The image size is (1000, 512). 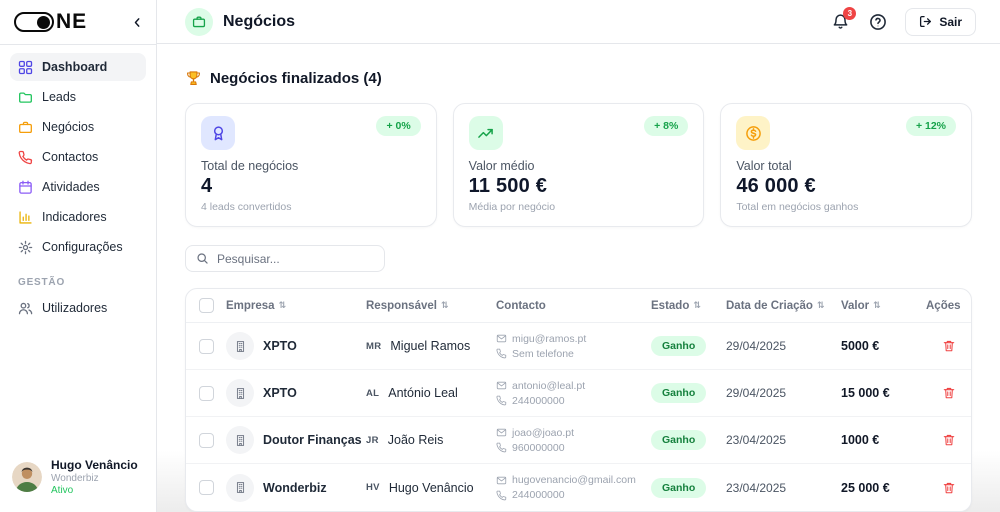 I want to click on sidebar-item-label: Contactos, so click(x=70, y=157).